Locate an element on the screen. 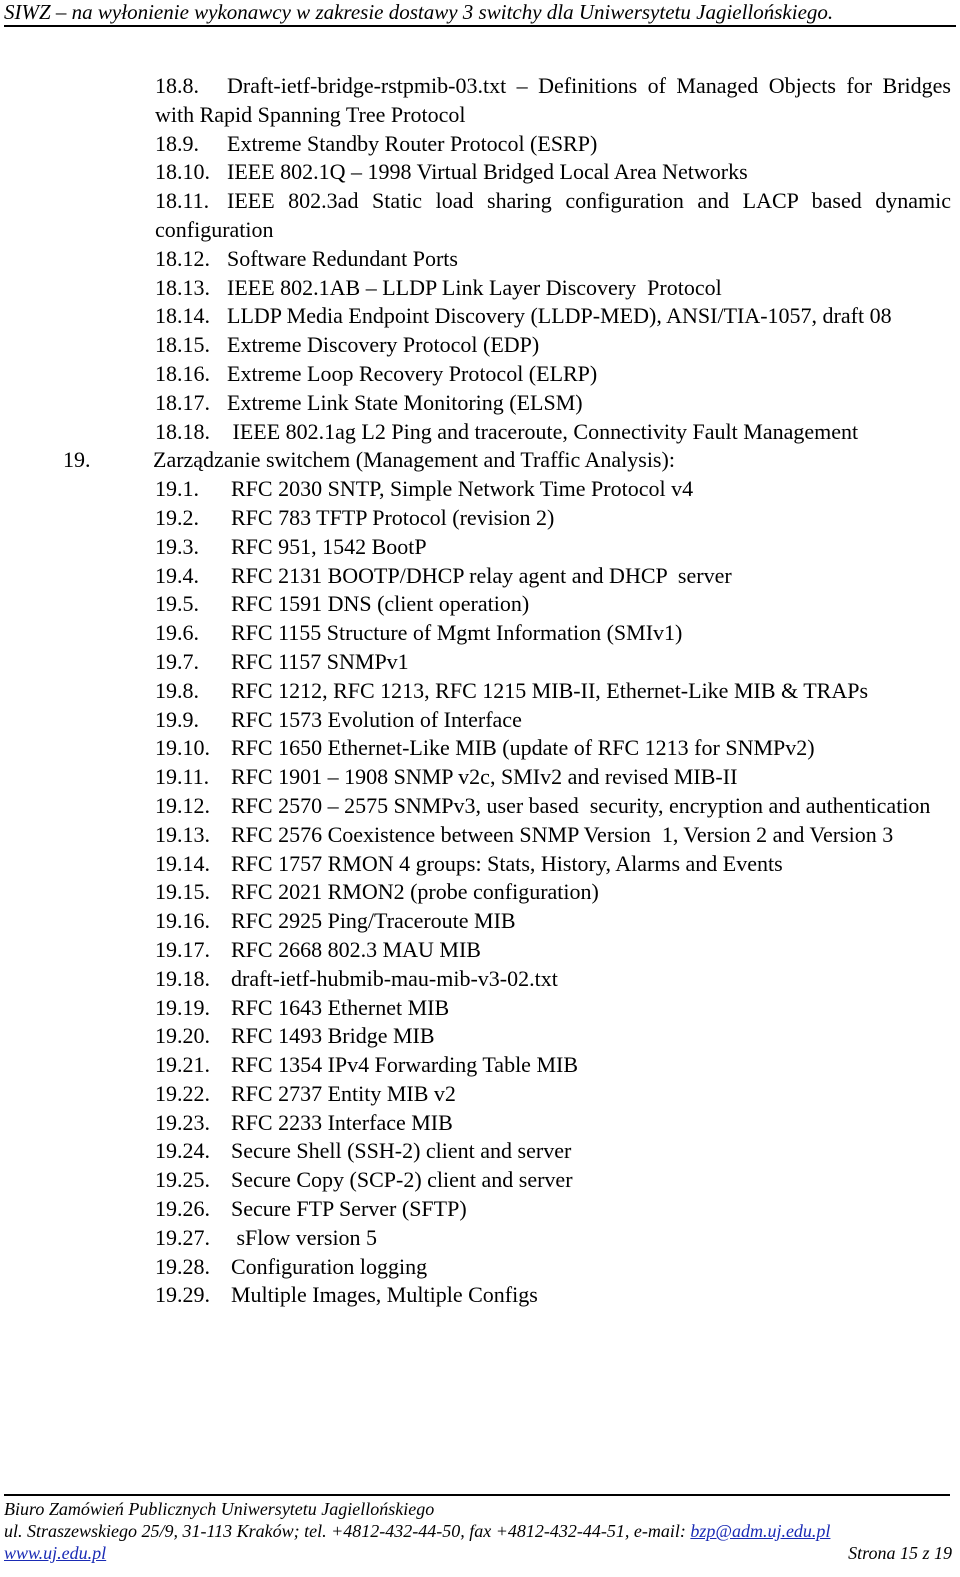 The height and width of the screenshot is (1577, 960). item-text: RFC 783 TFTP Protocol (revision 2) is located at coordinates (393, 517).